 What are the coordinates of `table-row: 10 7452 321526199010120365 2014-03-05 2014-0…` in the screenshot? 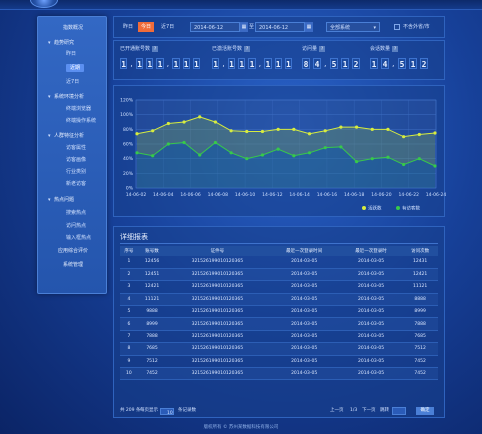 It's located at (279, 374).